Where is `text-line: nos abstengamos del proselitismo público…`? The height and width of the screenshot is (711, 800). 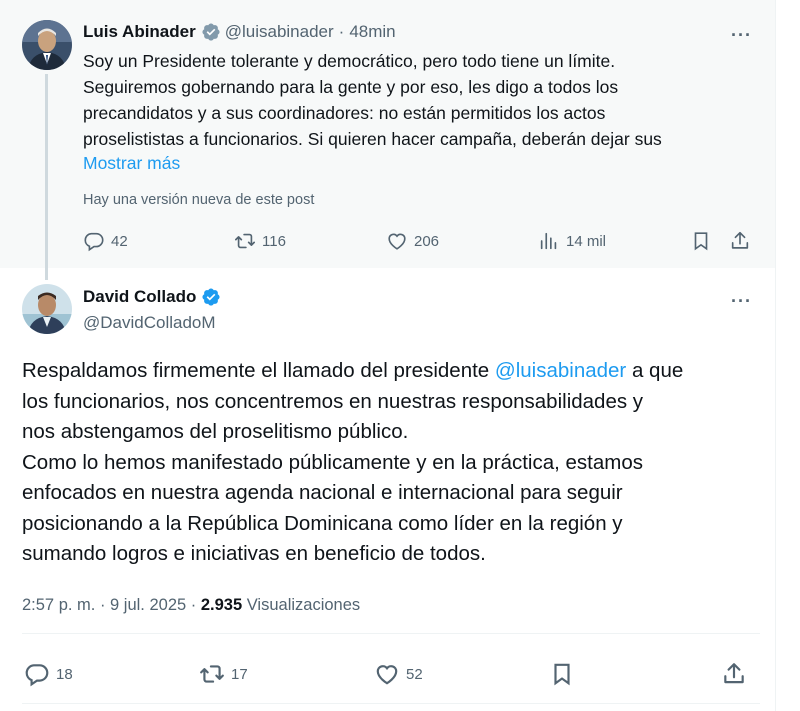 text-line: nos abstengamos del proselitismo público… is located at coordinates (215, 431).